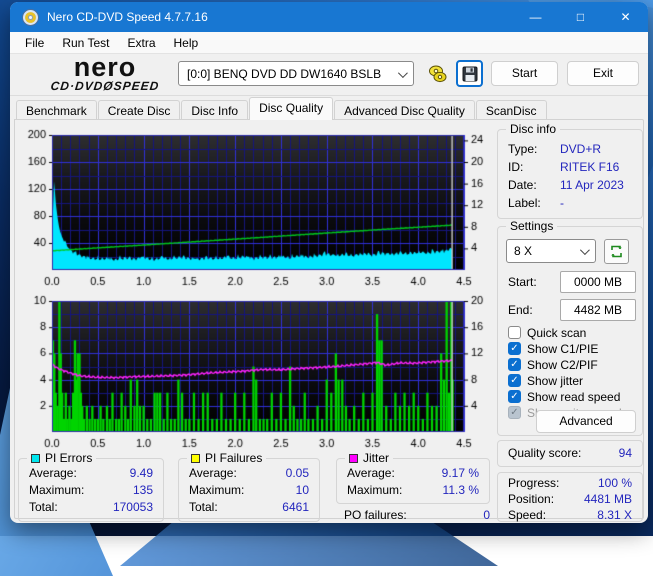 This screenshot has height=576, width=653. Describe the element at coordinates (586, 421) in the screenshot. I see `advanced-button: Advanced` at that location.